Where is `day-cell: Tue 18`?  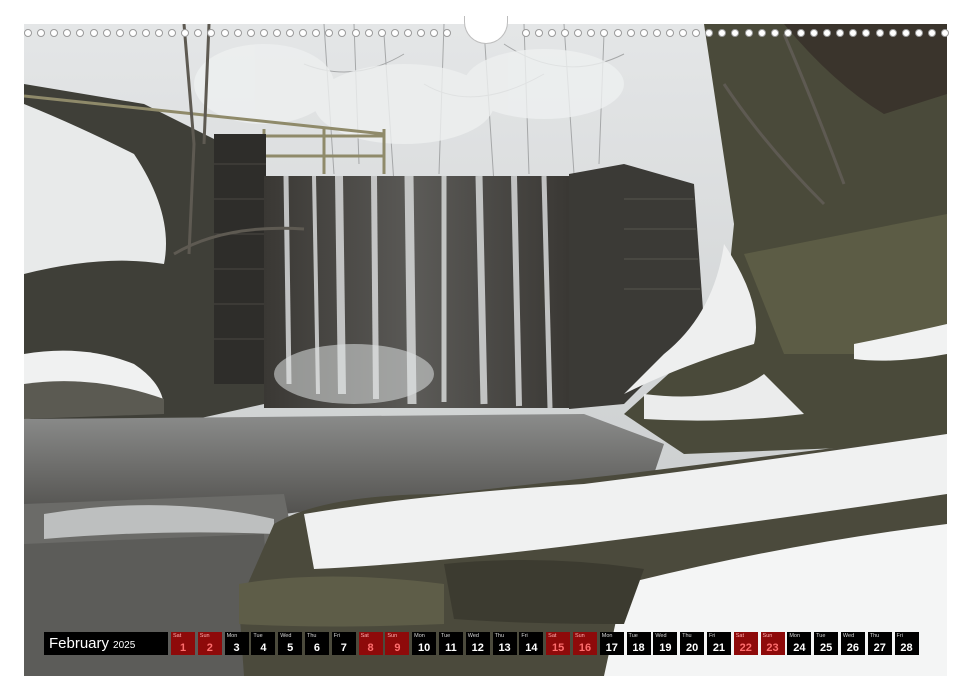 day-cell: Tue 18 is located at coordinates (638, 643).